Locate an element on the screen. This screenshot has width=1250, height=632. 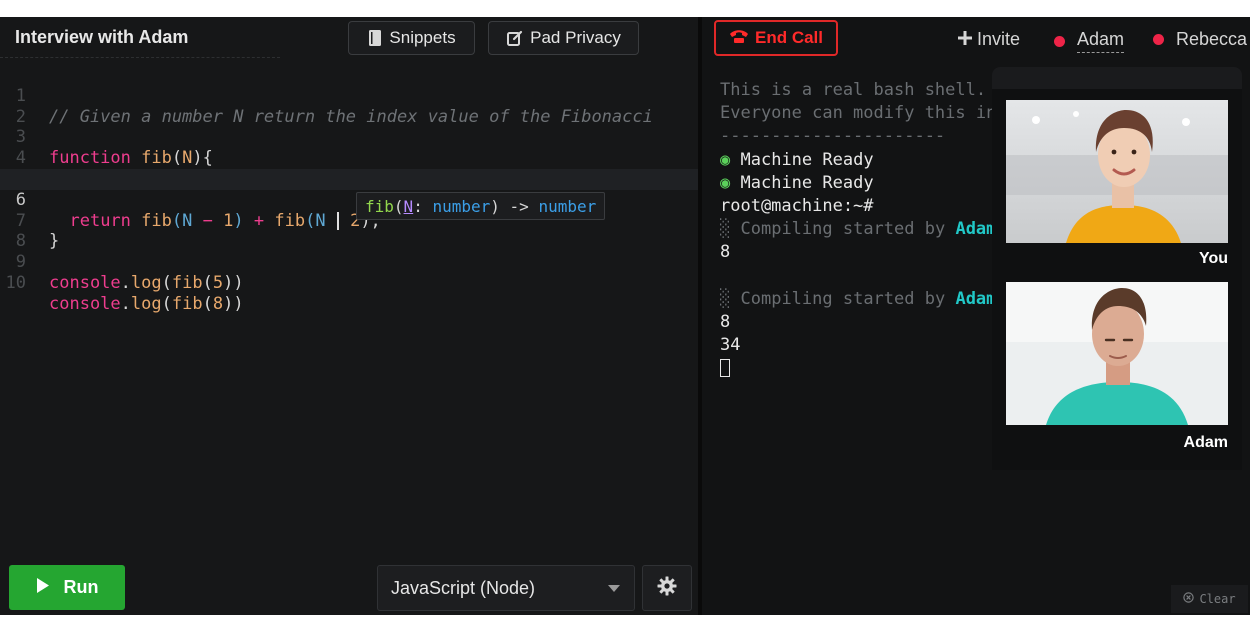
line-number: 10 is located at coordinates (15, 282).